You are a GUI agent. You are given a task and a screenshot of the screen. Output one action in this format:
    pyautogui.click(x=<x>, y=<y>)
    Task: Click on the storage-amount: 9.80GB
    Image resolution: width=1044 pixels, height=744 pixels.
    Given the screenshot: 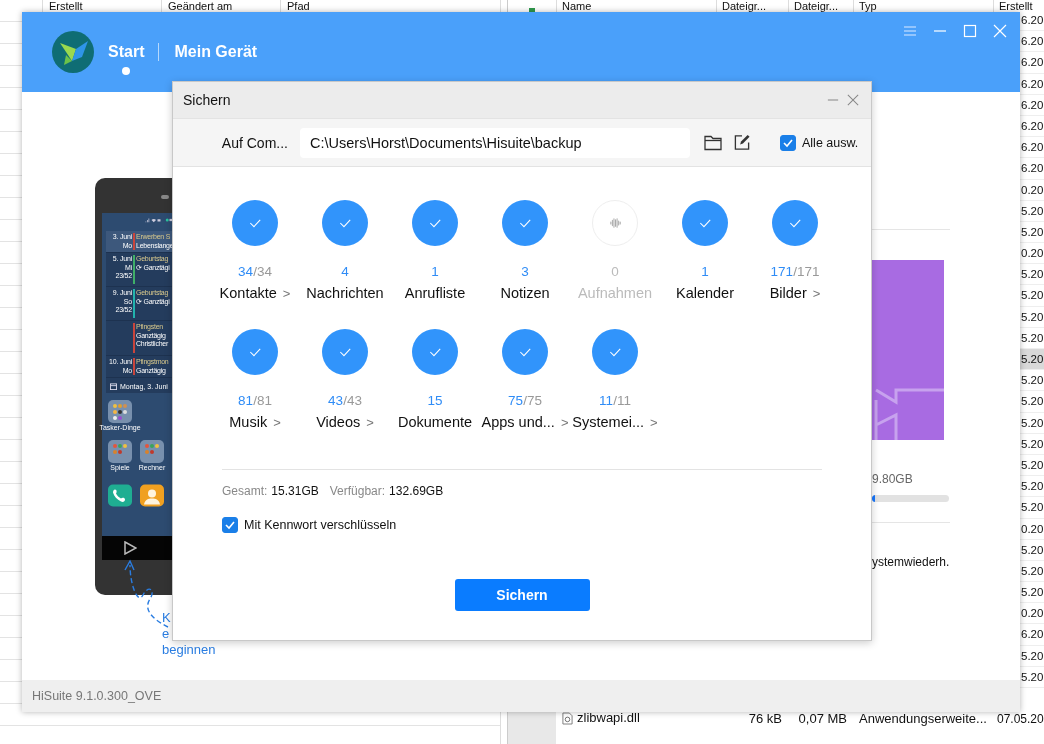 What is the action you would take?
    pyautogui.click(x=892, y=479)
    